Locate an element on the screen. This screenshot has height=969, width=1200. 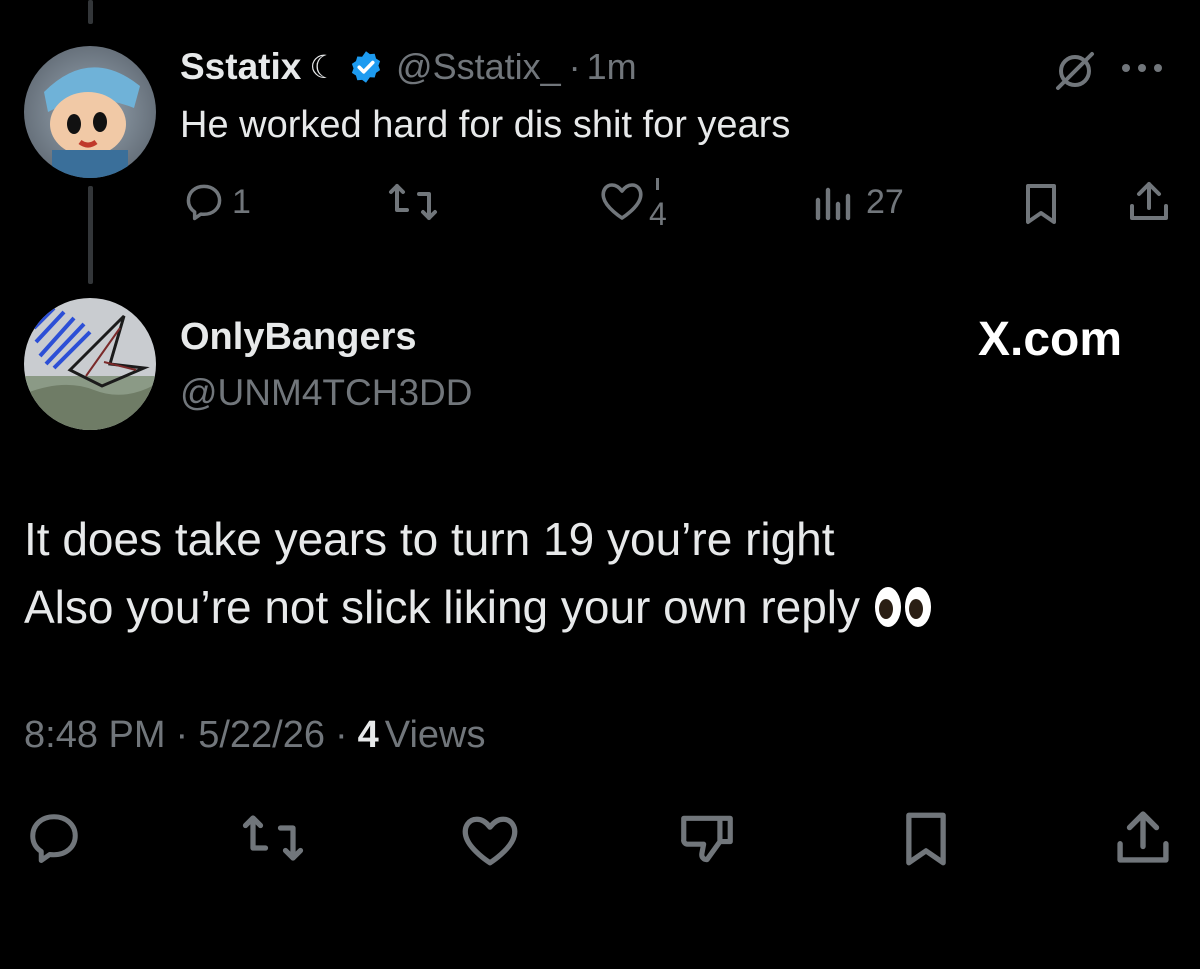
author-name: Sstatix is located at coordinates (240, 67).